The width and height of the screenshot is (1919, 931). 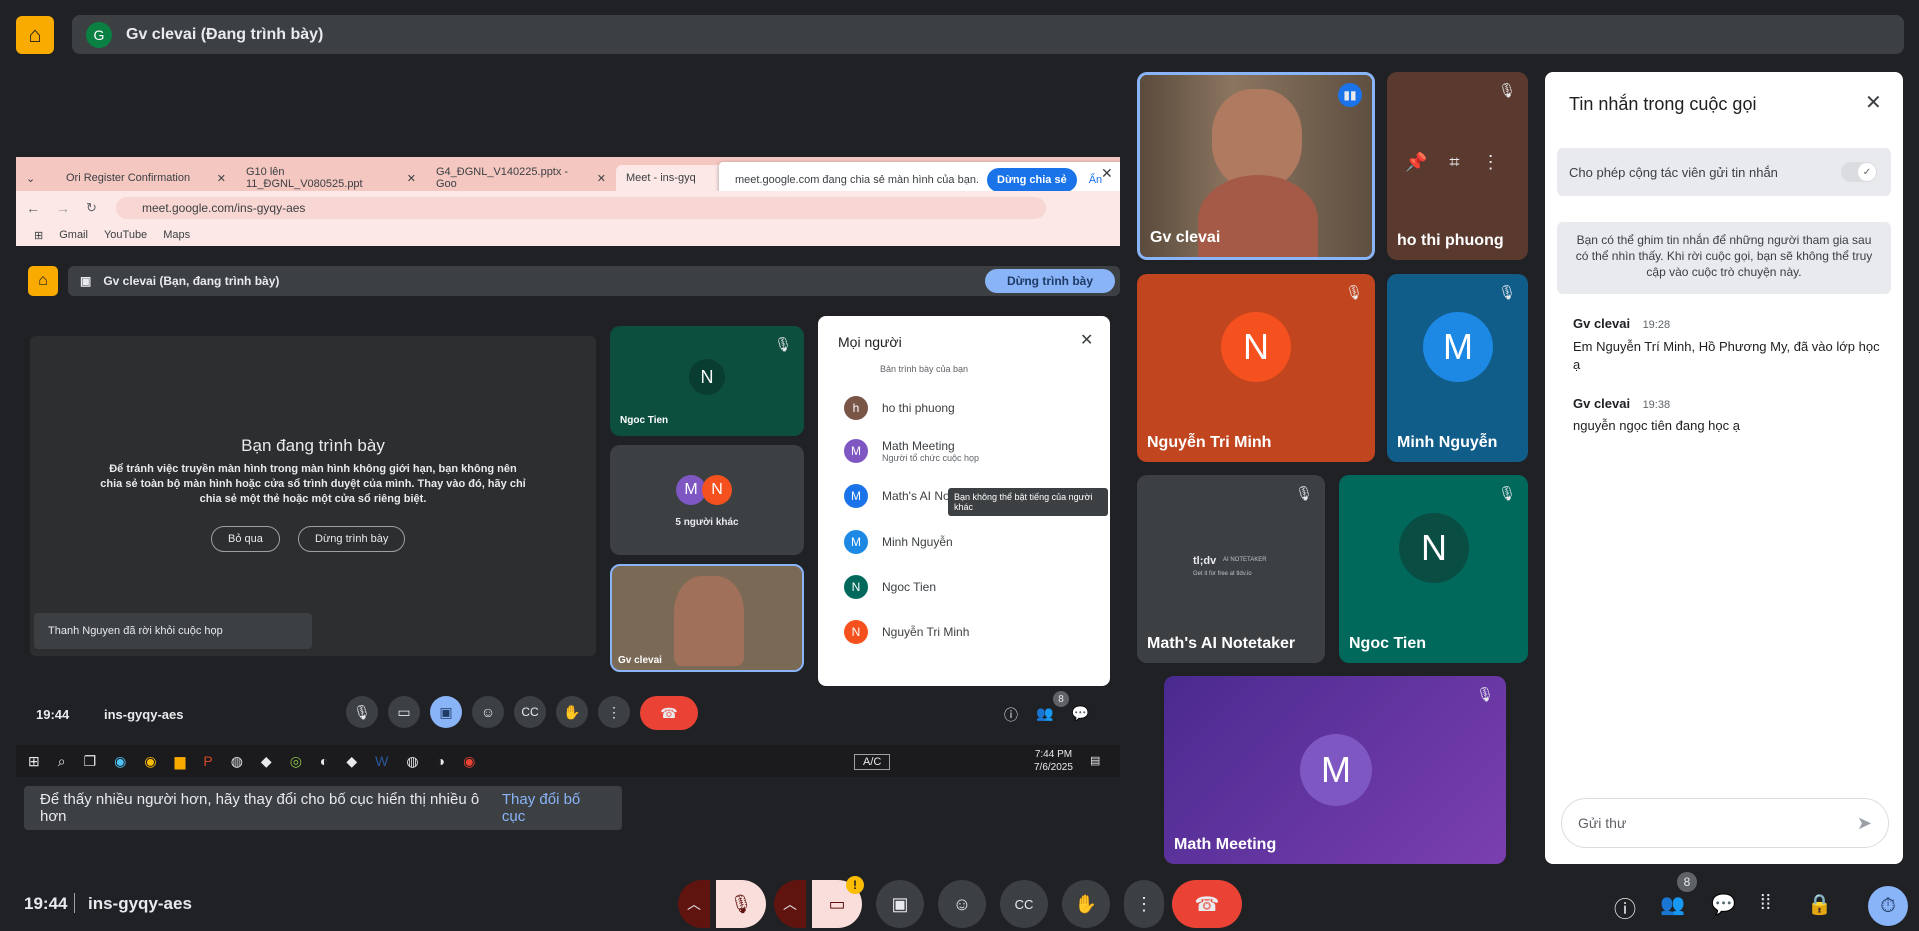 What do you see at coordinates (1053, 761) in the screenshot?
I see `taskbar-clock: 7:44 PM 7/6/2025` at bounding box center [1053, 761].